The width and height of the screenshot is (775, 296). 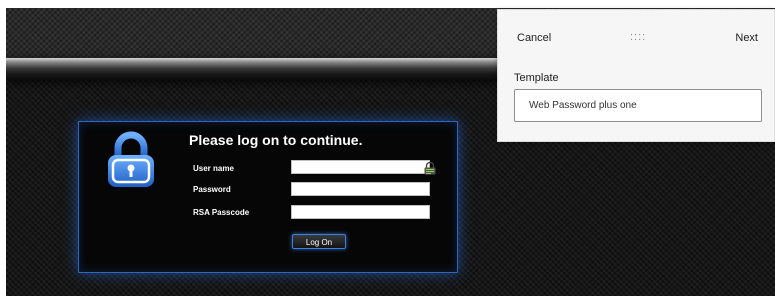 I want to click on log-on-button: Log On, so click(x=319, y=241).